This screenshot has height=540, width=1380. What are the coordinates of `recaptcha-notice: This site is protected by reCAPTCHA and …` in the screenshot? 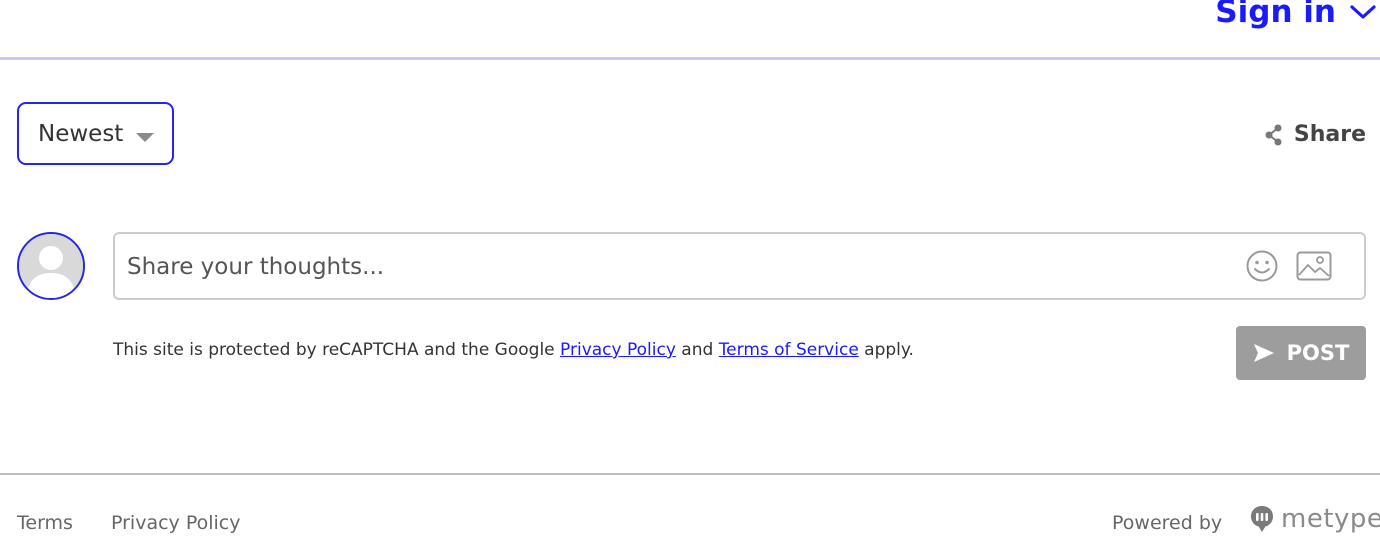 It's located at (513, 350).